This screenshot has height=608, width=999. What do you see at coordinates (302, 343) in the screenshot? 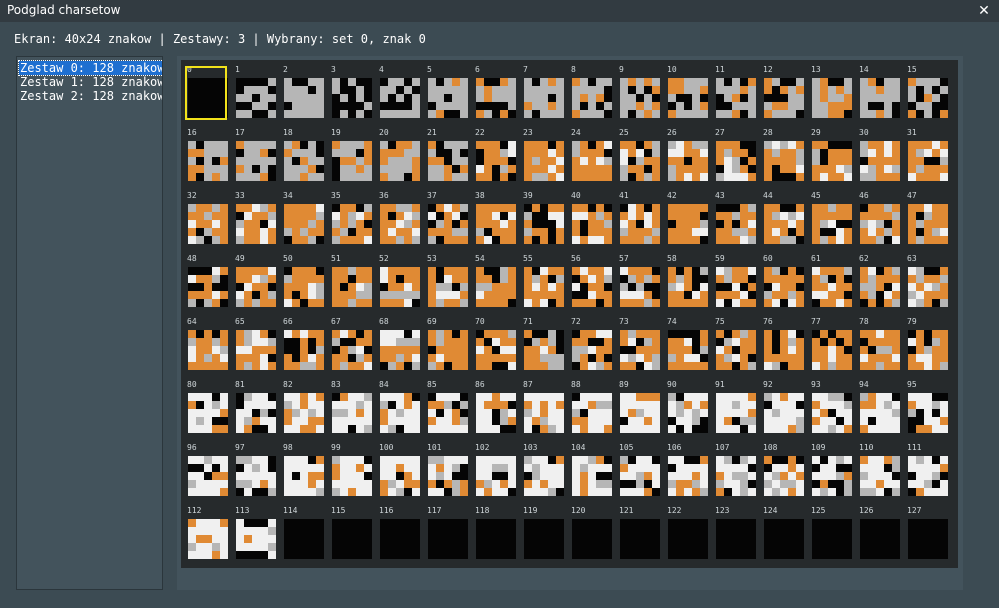
I see `char-cell: 66` at bounding box center [302, 343].